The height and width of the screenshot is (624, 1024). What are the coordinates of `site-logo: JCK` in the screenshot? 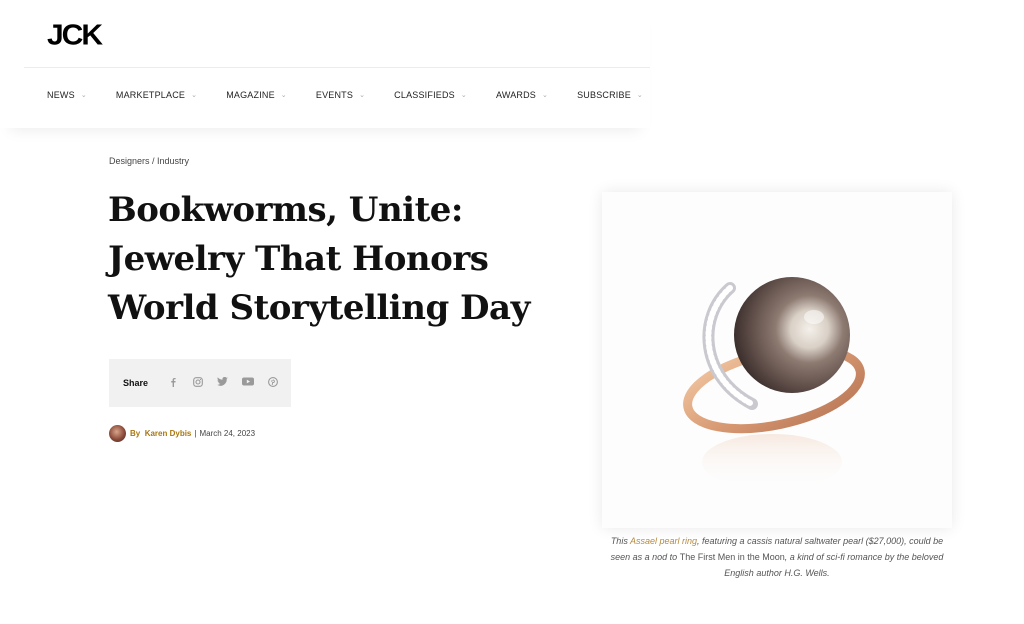 It's located at (75, 36).